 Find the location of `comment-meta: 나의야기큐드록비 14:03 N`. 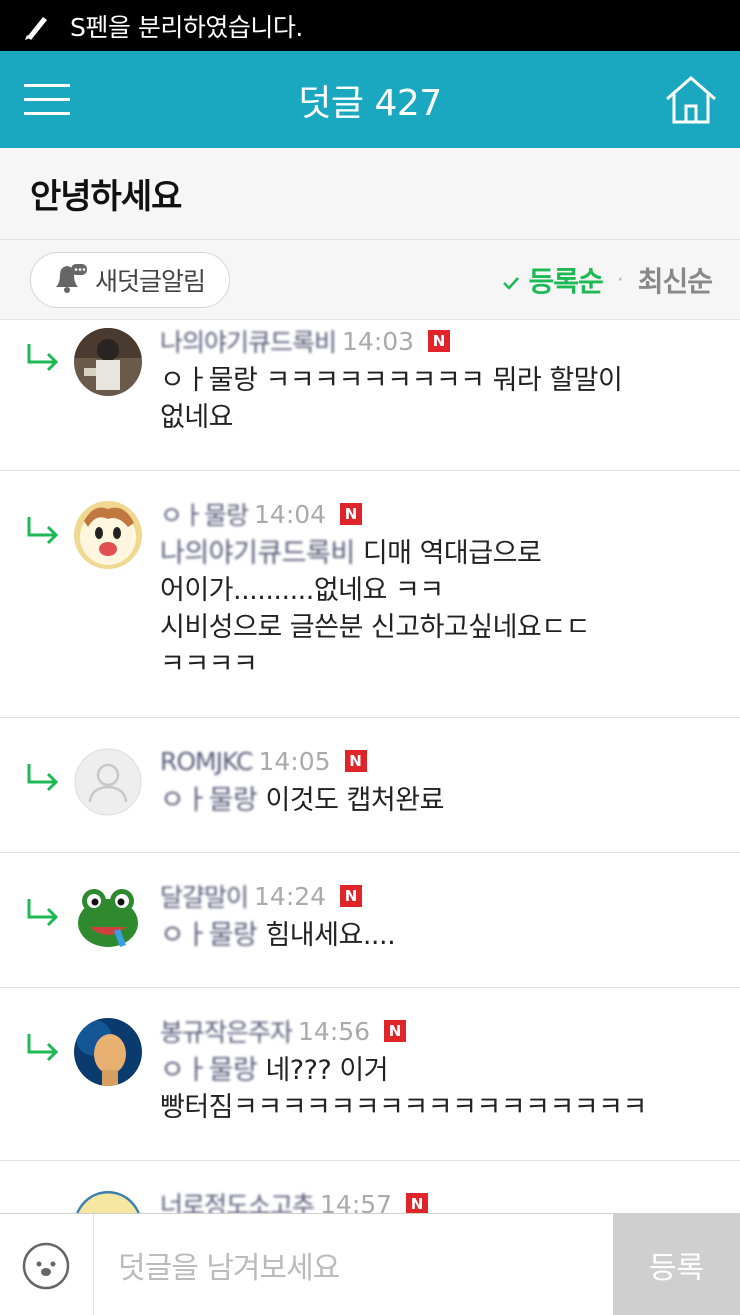

comment-meta: 나의야기큐드록비 14:03 N is located at coordinates (305, 341).